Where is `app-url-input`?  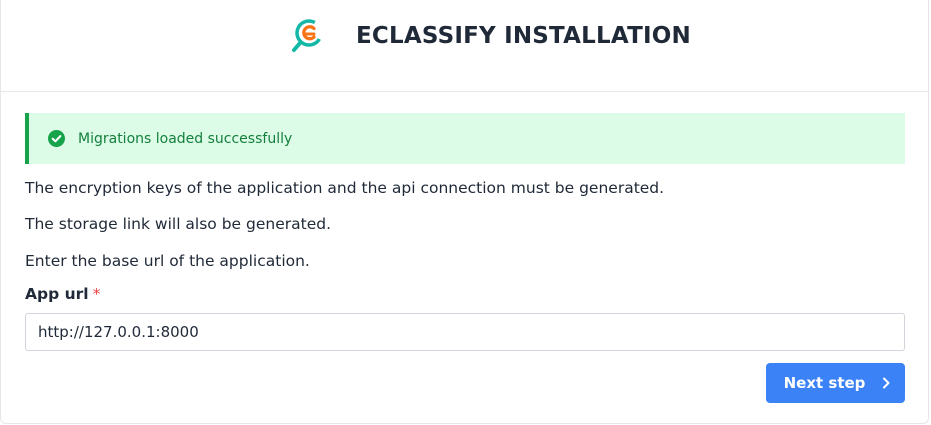 app-url-input is located at coordinates (465, 332).